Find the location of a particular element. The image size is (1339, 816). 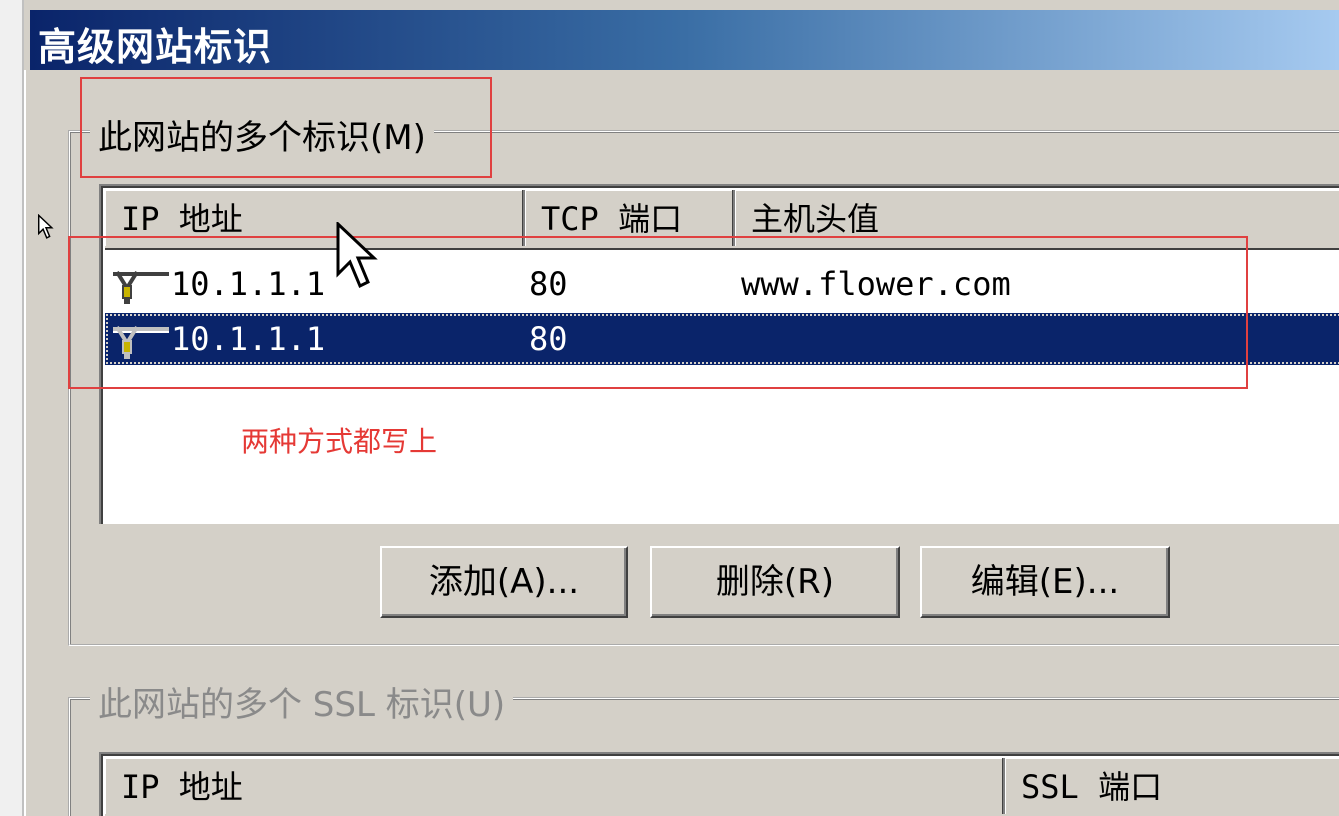

column-header-ssl-ip: IP 地址 is located at coordinates (555, 786).